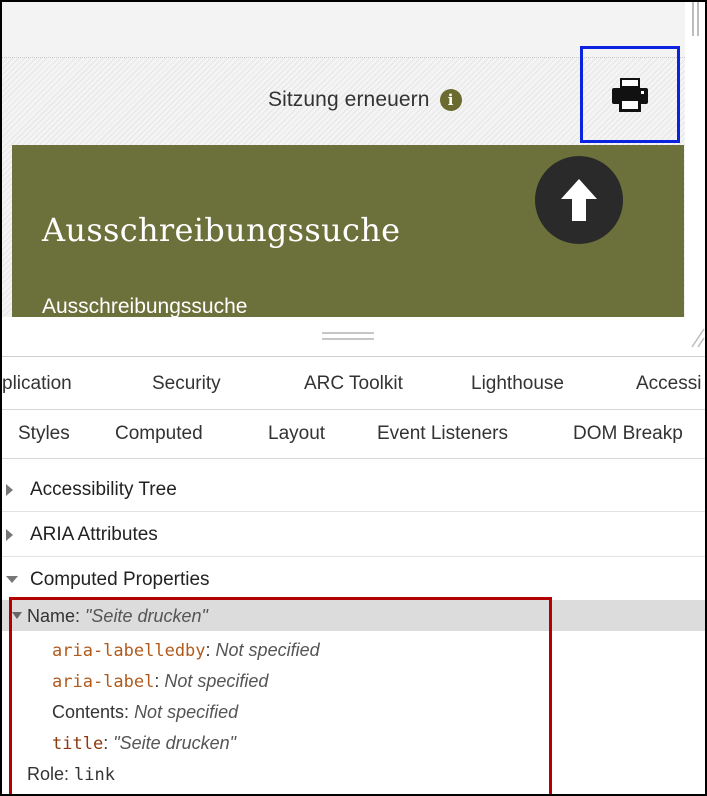 The width and height of the screenshot is (707, 796). What do you see at coordinates (450, 100) in the screenshot?
I see `info-circle-icon: i` at bounding box center [450, 100].